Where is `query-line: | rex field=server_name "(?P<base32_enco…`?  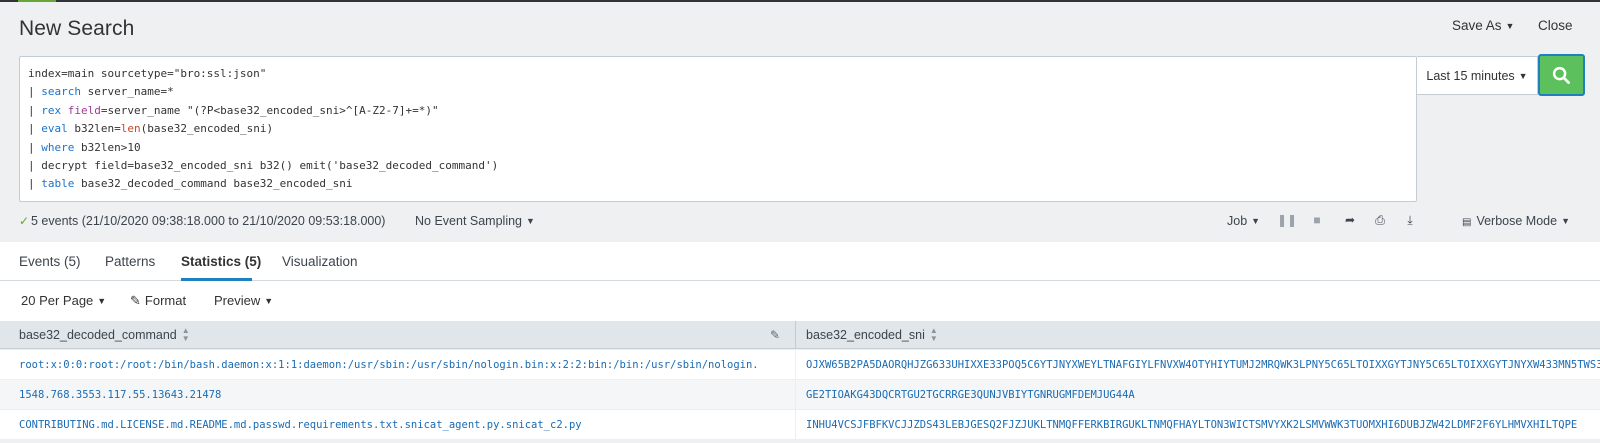
query-line: | rex field=server_name "(?P<base32_enco… is located at coordinates (718, 111).